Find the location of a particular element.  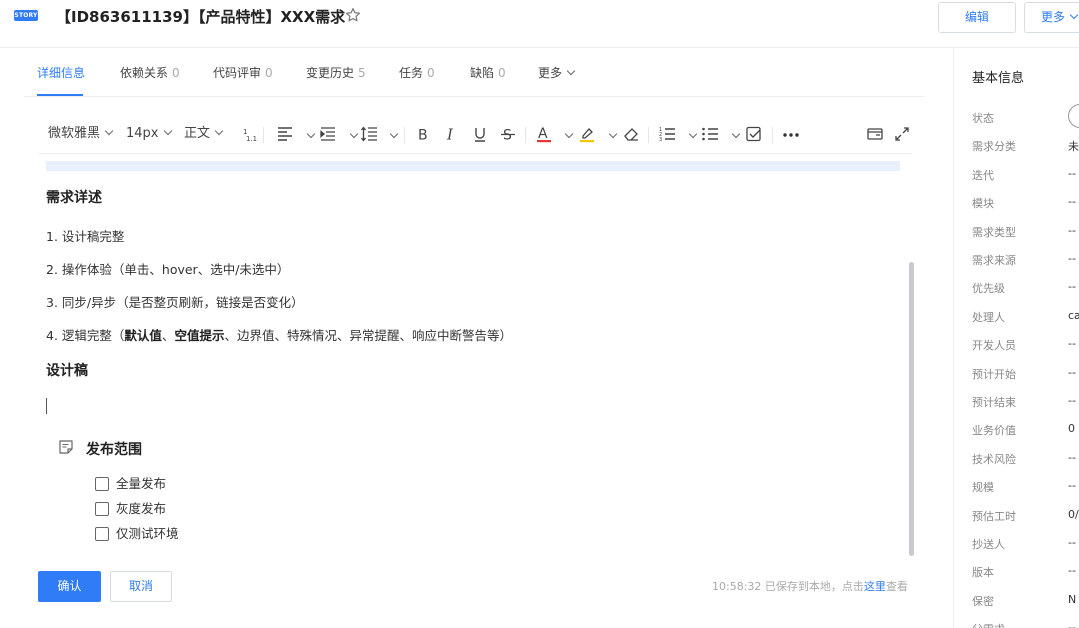

template-icon is located at coordinates (875, 134).